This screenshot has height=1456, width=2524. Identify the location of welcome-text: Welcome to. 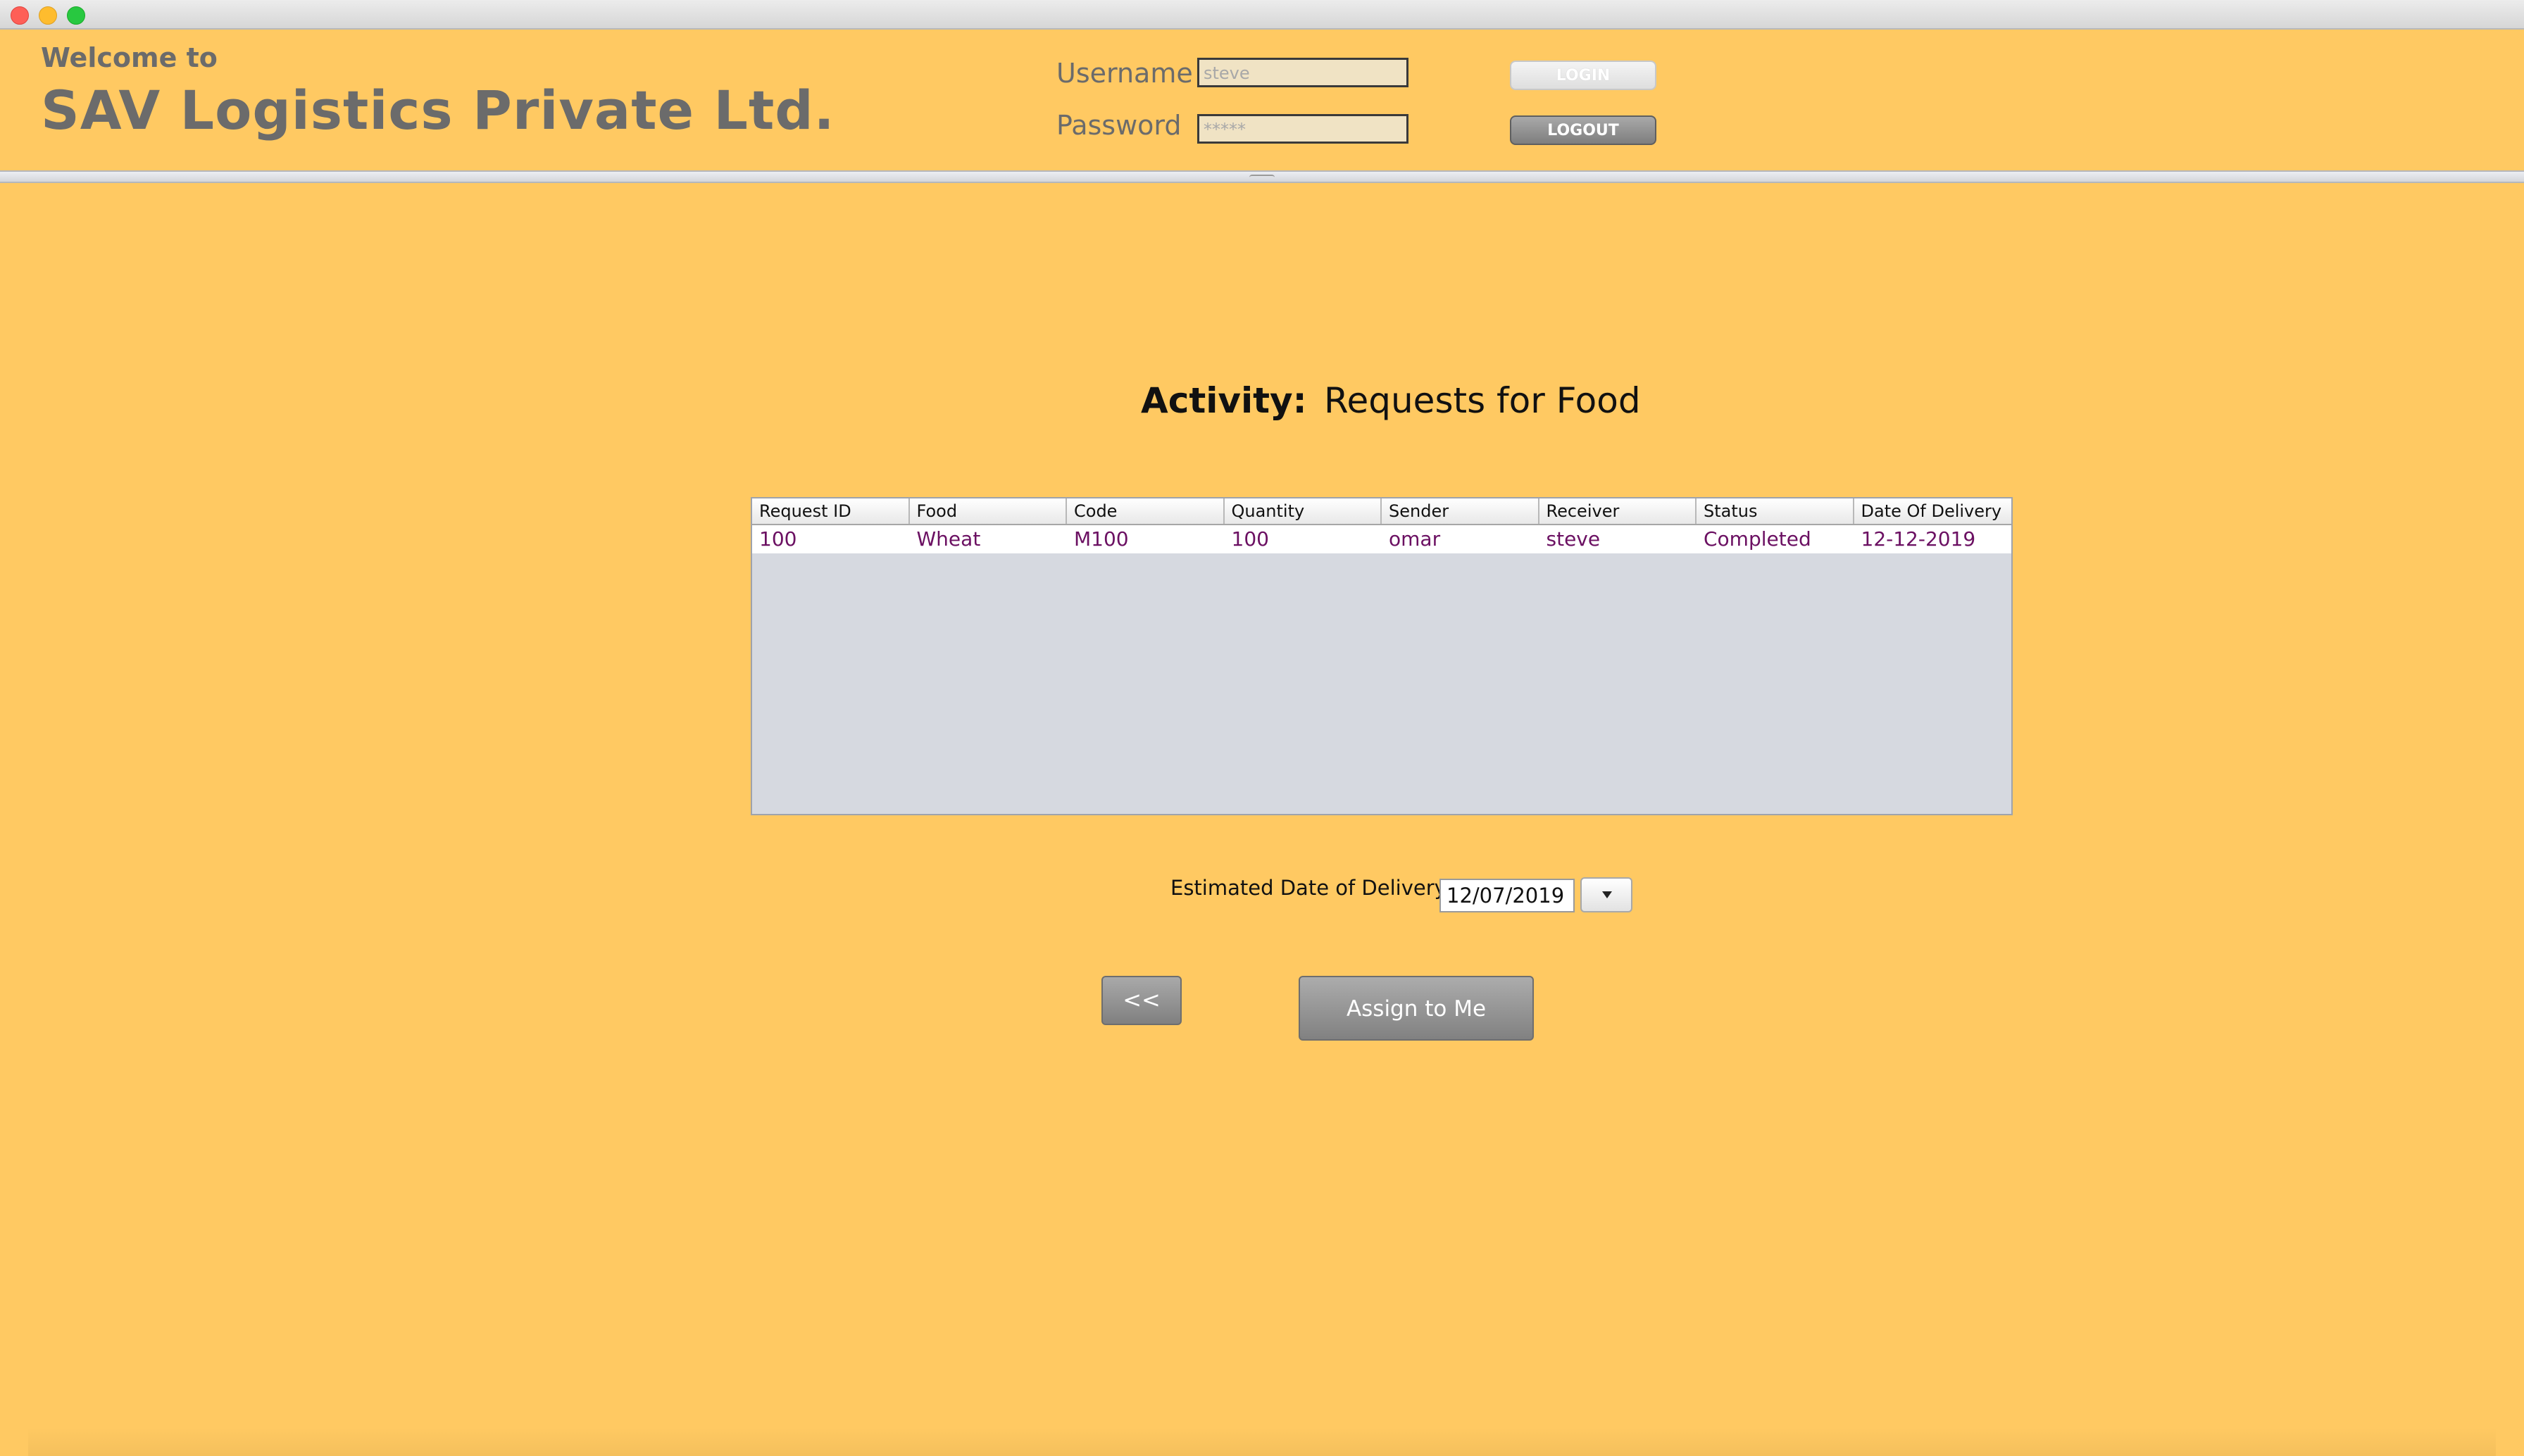
(129, 57).